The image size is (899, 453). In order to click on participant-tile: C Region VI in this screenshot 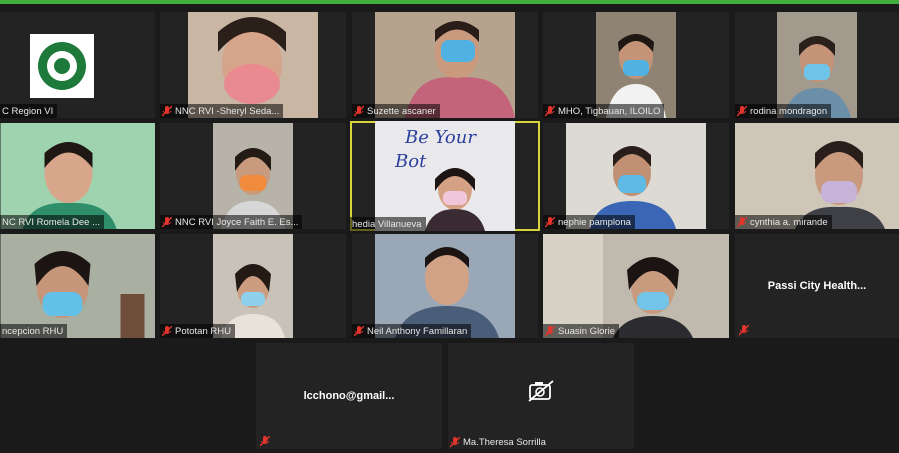, I will do `click(77, 65)`.